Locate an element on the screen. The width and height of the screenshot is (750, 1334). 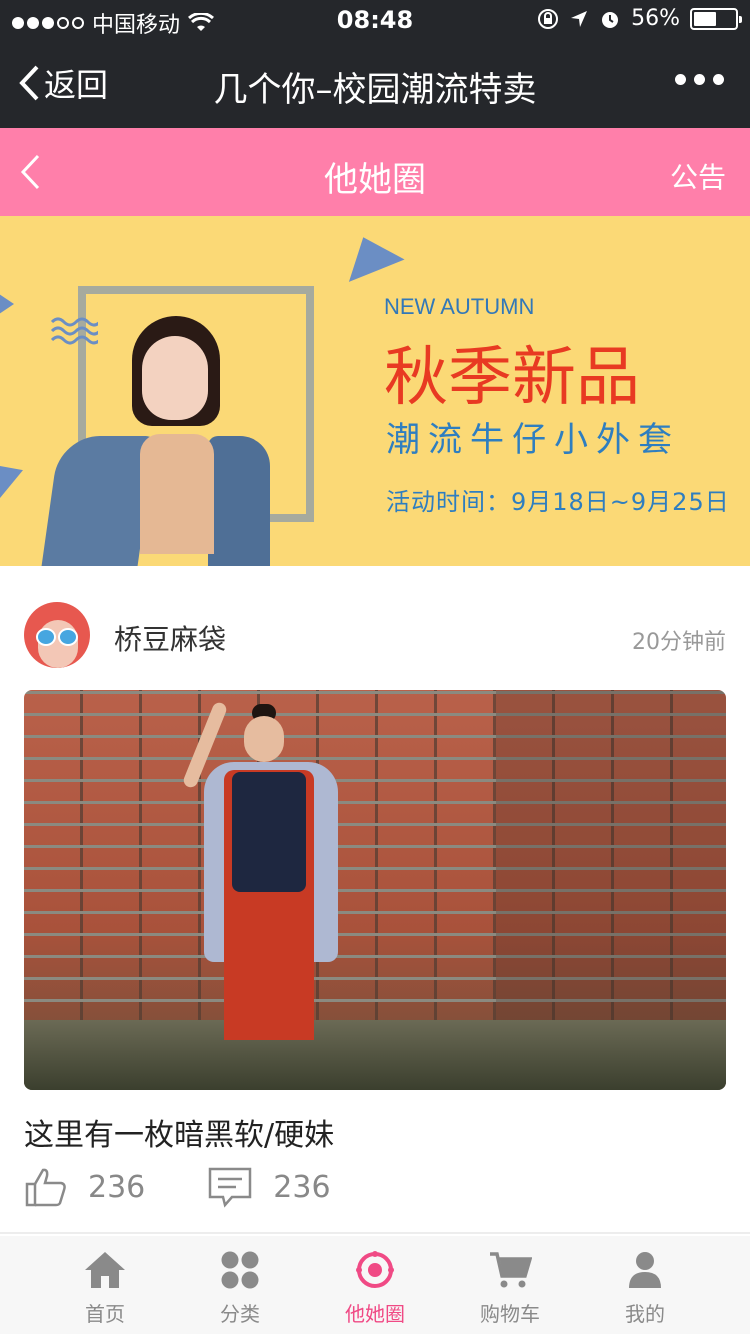
bottom-tab-bar: 首页 分类 他她圈 购物车 我的 is located at coordinates (375, 1285).